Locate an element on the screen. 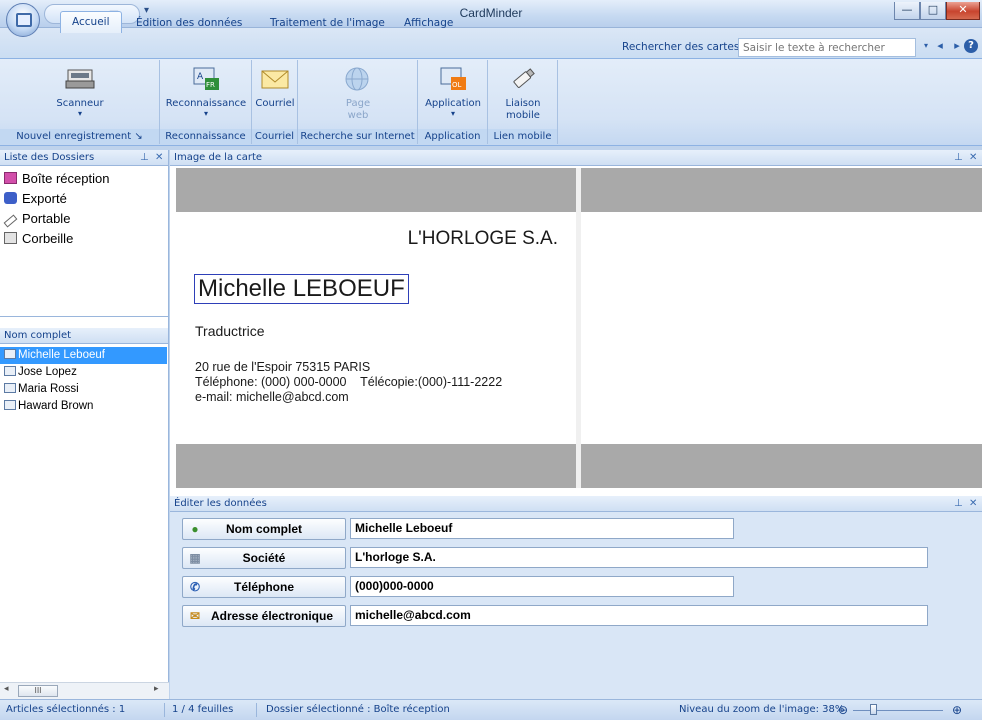 The width and height of the screenshot is (982, 720). group-label-application: Application is located at coordinates (452, 136).